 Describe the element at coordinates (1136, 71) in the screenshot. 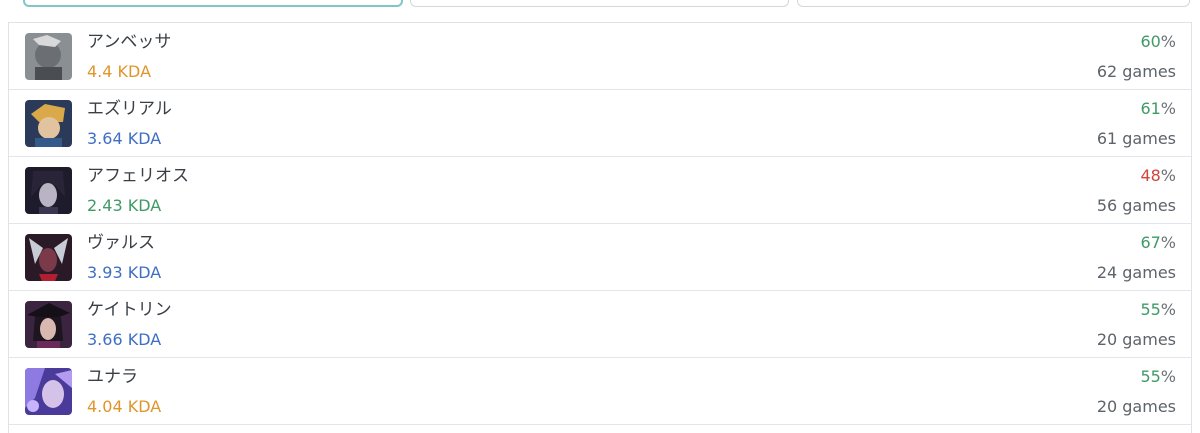

I see `games-count: 62 games` at that location.